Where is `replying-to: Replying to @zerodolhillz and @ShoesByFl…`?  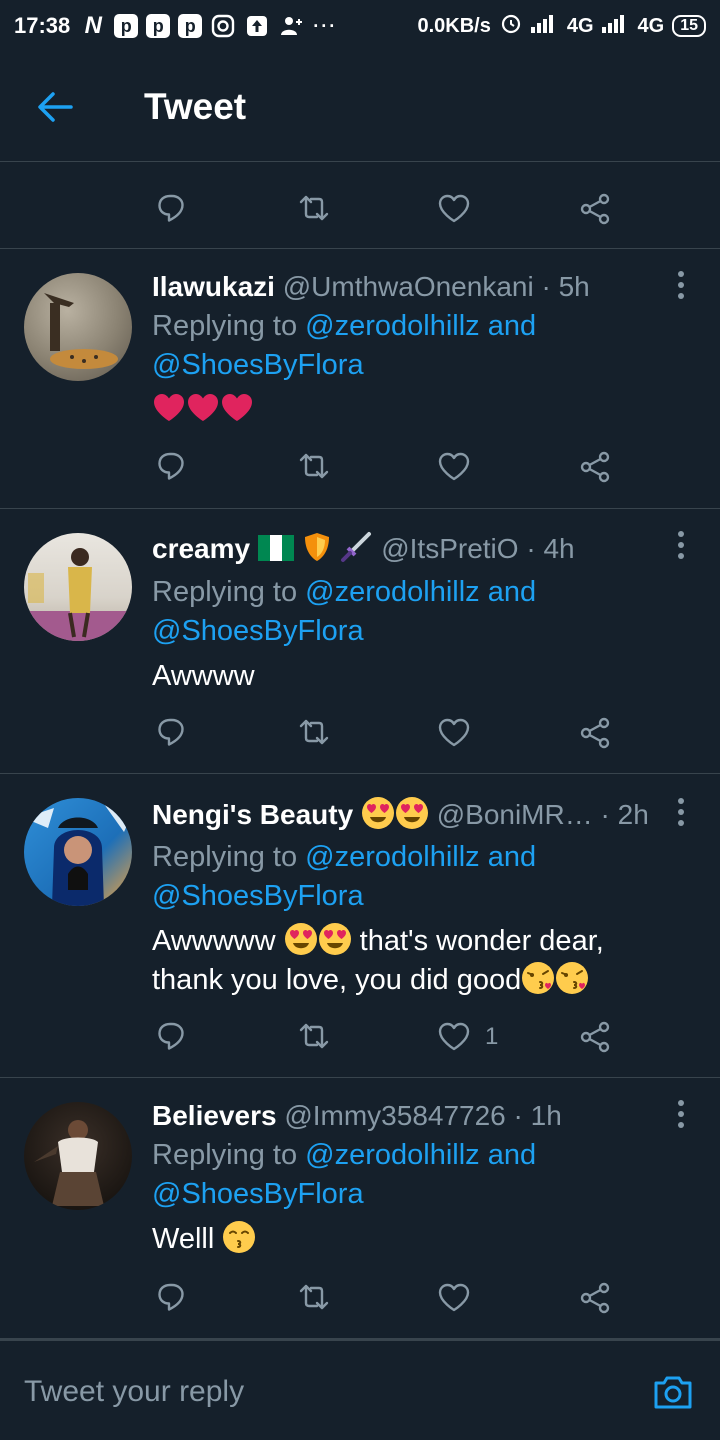 replying-to: Replying to @zerodolhillz and @ShoesByFl… is located at coordinates (344, 1175).